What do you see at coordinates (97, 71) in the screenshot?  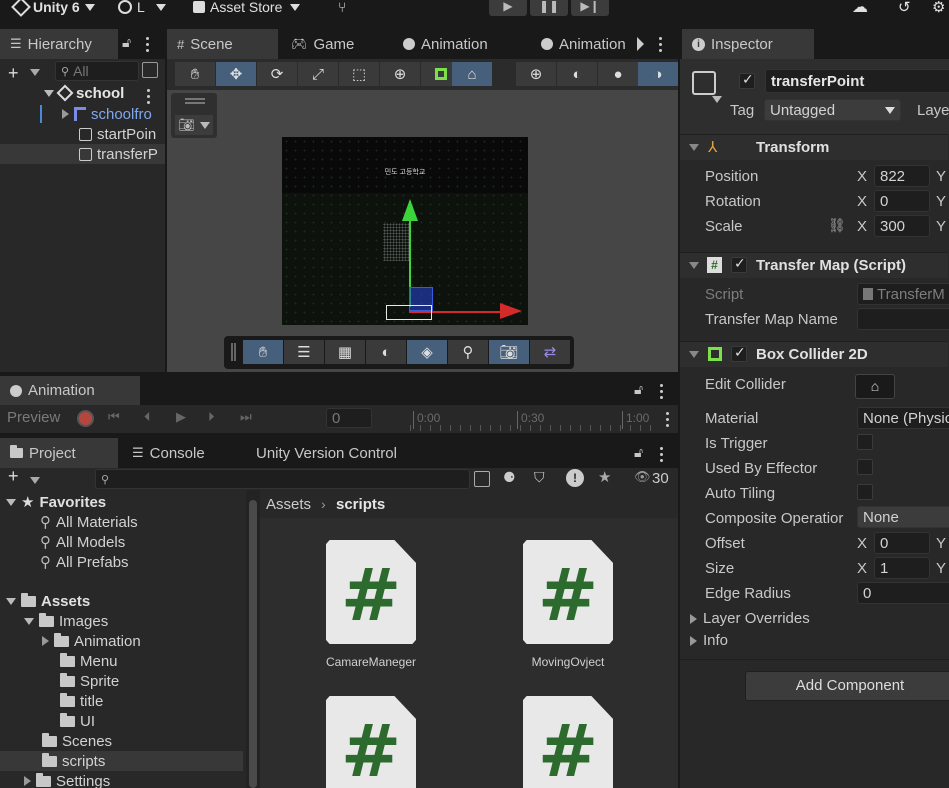 I see `hierarchy-search-input: ⚲ All` at bounding box center [97, 71].